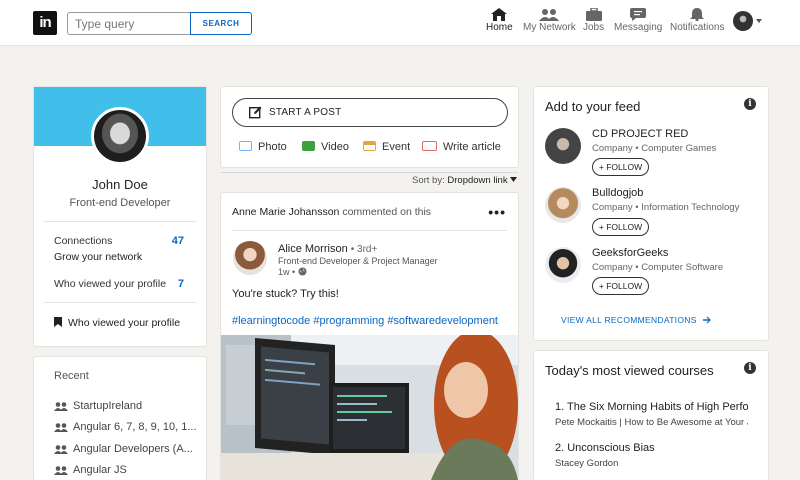 The width and height of the screenshot is (800, 480). I want to click on profile-views-label: Who viewed your profile, so click(110, 284).